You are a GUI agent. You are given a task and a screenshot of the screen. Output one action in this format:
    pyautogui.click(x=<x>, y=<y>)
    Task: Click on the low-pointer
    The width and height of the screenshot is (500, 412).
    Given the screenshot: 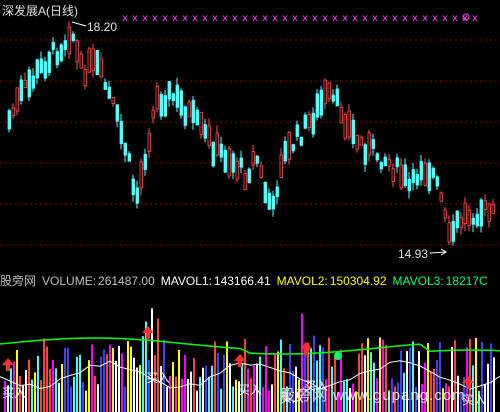 What is the action you would take?
    pyautogui.click(x=438, y=252)
    